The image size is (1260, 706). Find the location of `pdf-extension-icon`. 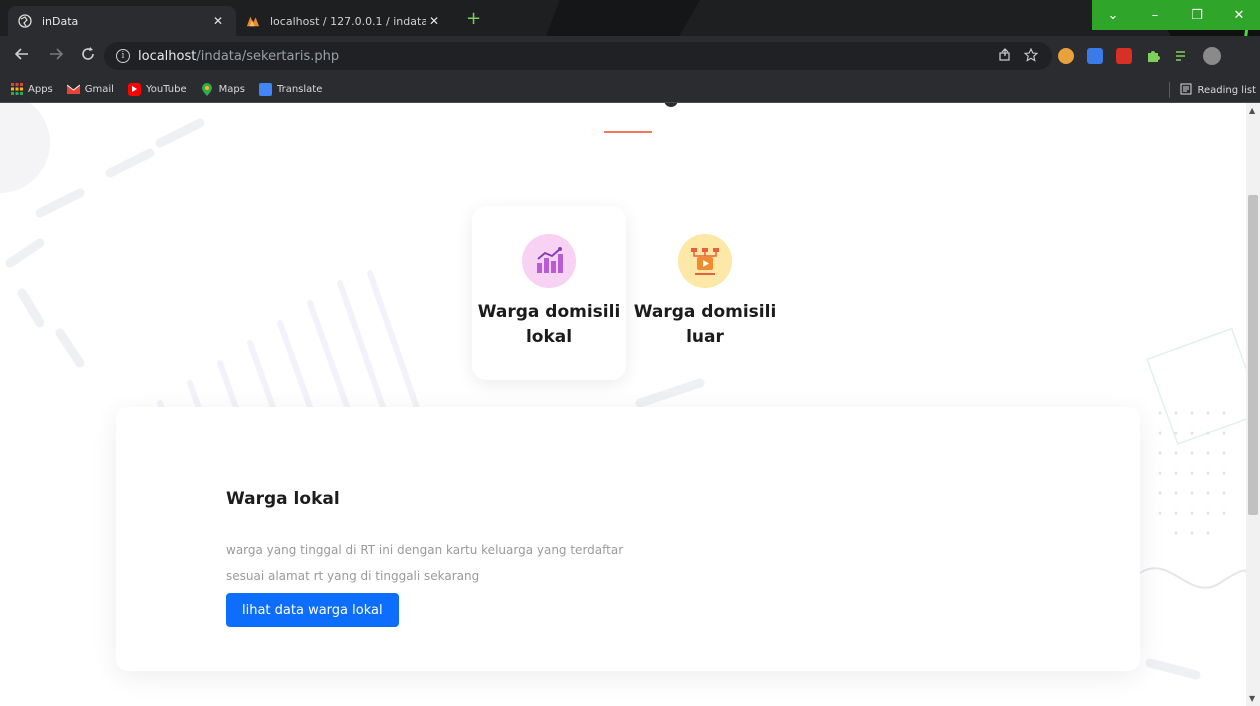

pdf-extension-icon is located at coordinates (1124, 56).